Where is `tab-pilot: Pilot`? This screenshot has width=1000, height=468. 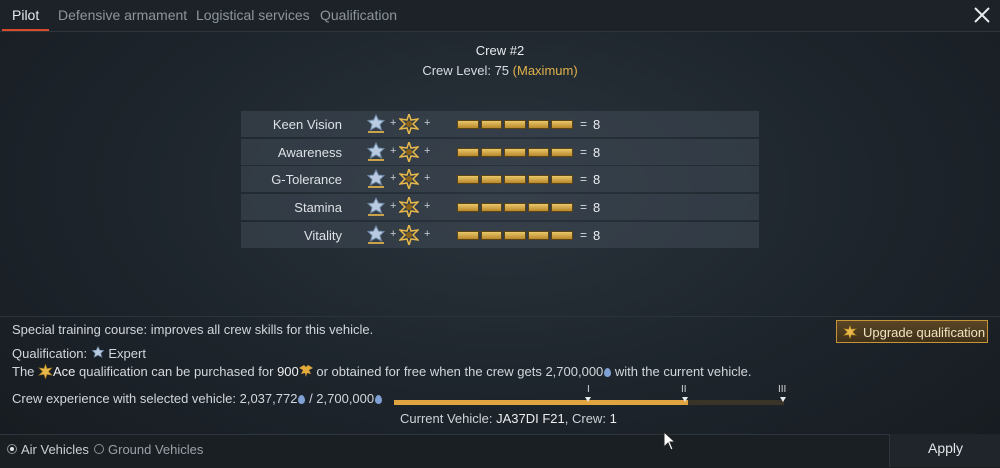
tab-pilot: Pilot is located at coordinates (25, 15).